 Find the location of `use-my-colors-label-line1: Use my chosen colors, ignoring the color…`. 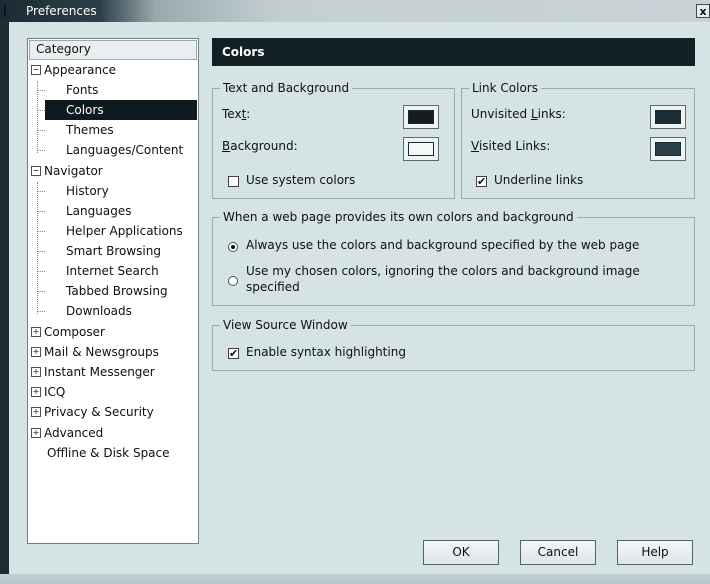

use-my-colors-label-line1: Use my chosen colors, ignoring the color… is located at coordinates (443, 271).